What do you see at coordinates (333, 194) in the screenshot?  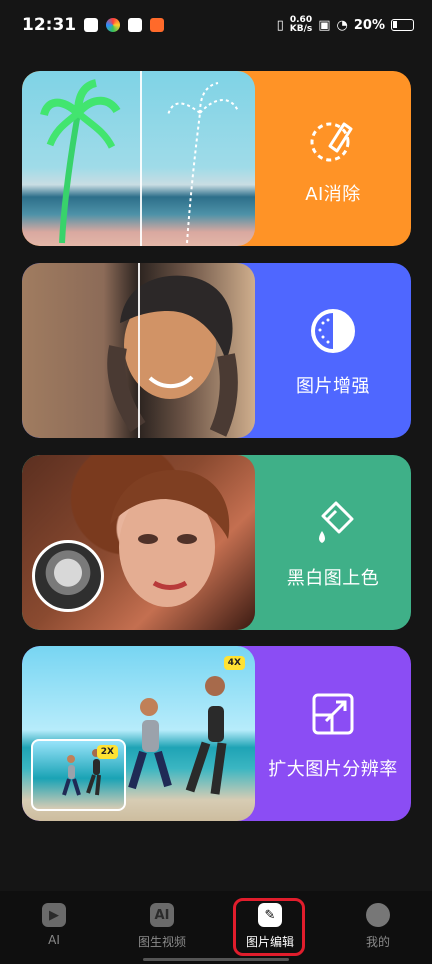 I see `card-title: AI消除` at bounding box center [333, 194].